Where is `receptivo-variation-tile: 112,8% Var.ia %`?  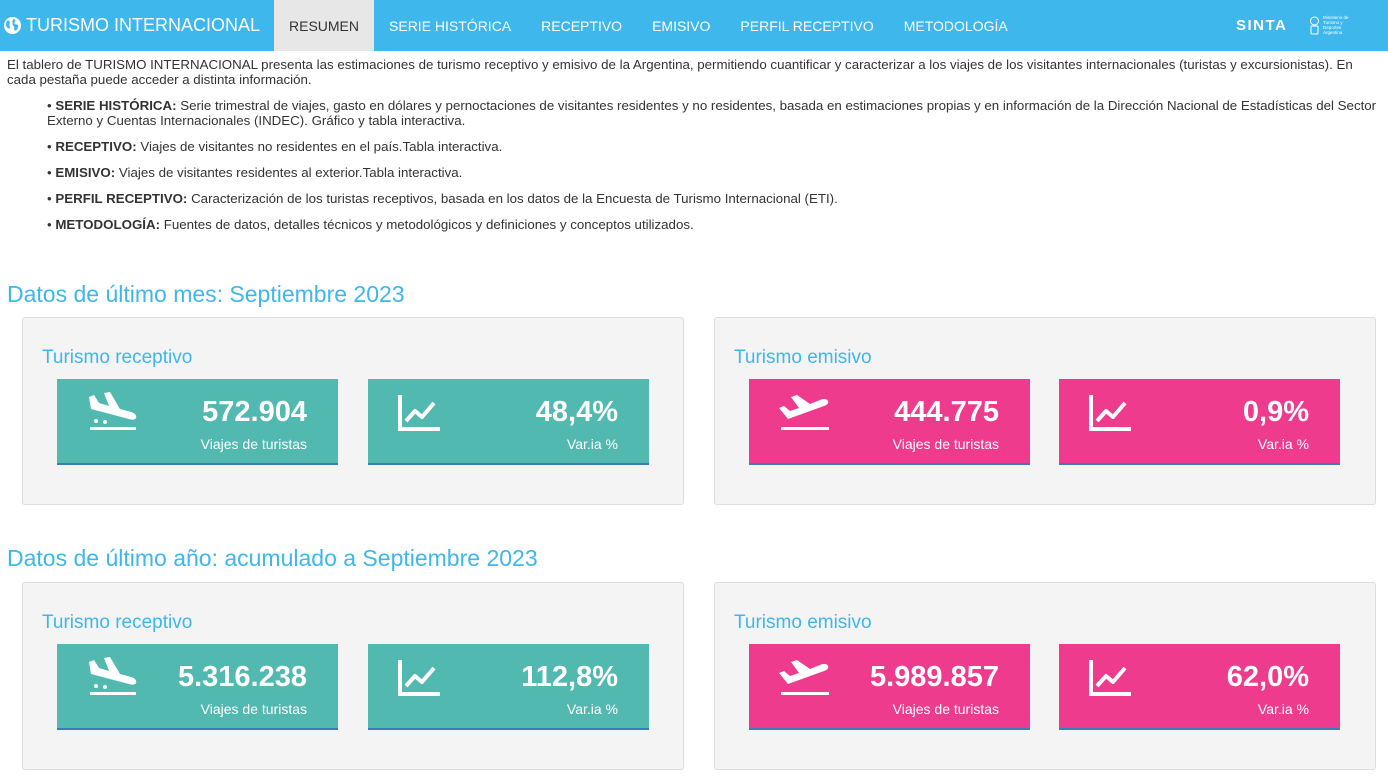
receptivo-variation-tile: 112,8% Var.ia % is located at coordinates (508, 687).